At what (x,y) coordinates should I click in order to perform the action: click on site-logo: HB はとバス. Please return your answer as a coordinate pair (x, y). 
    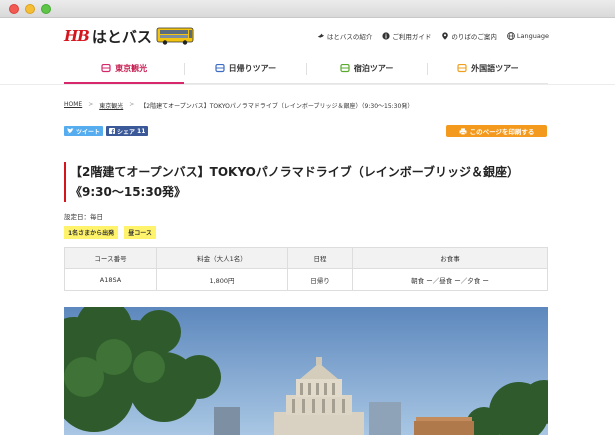
    Looking at the image, I should click on (130, 36).